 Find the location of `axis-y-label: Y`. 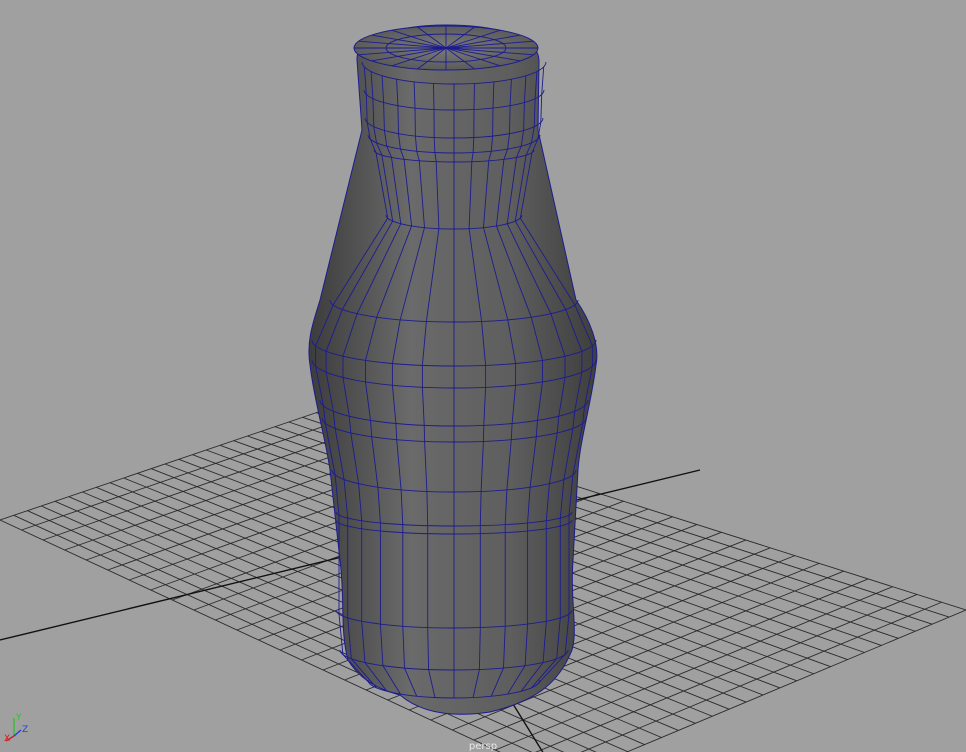

axis-y-label: Y is located at coordinates (19, 718).